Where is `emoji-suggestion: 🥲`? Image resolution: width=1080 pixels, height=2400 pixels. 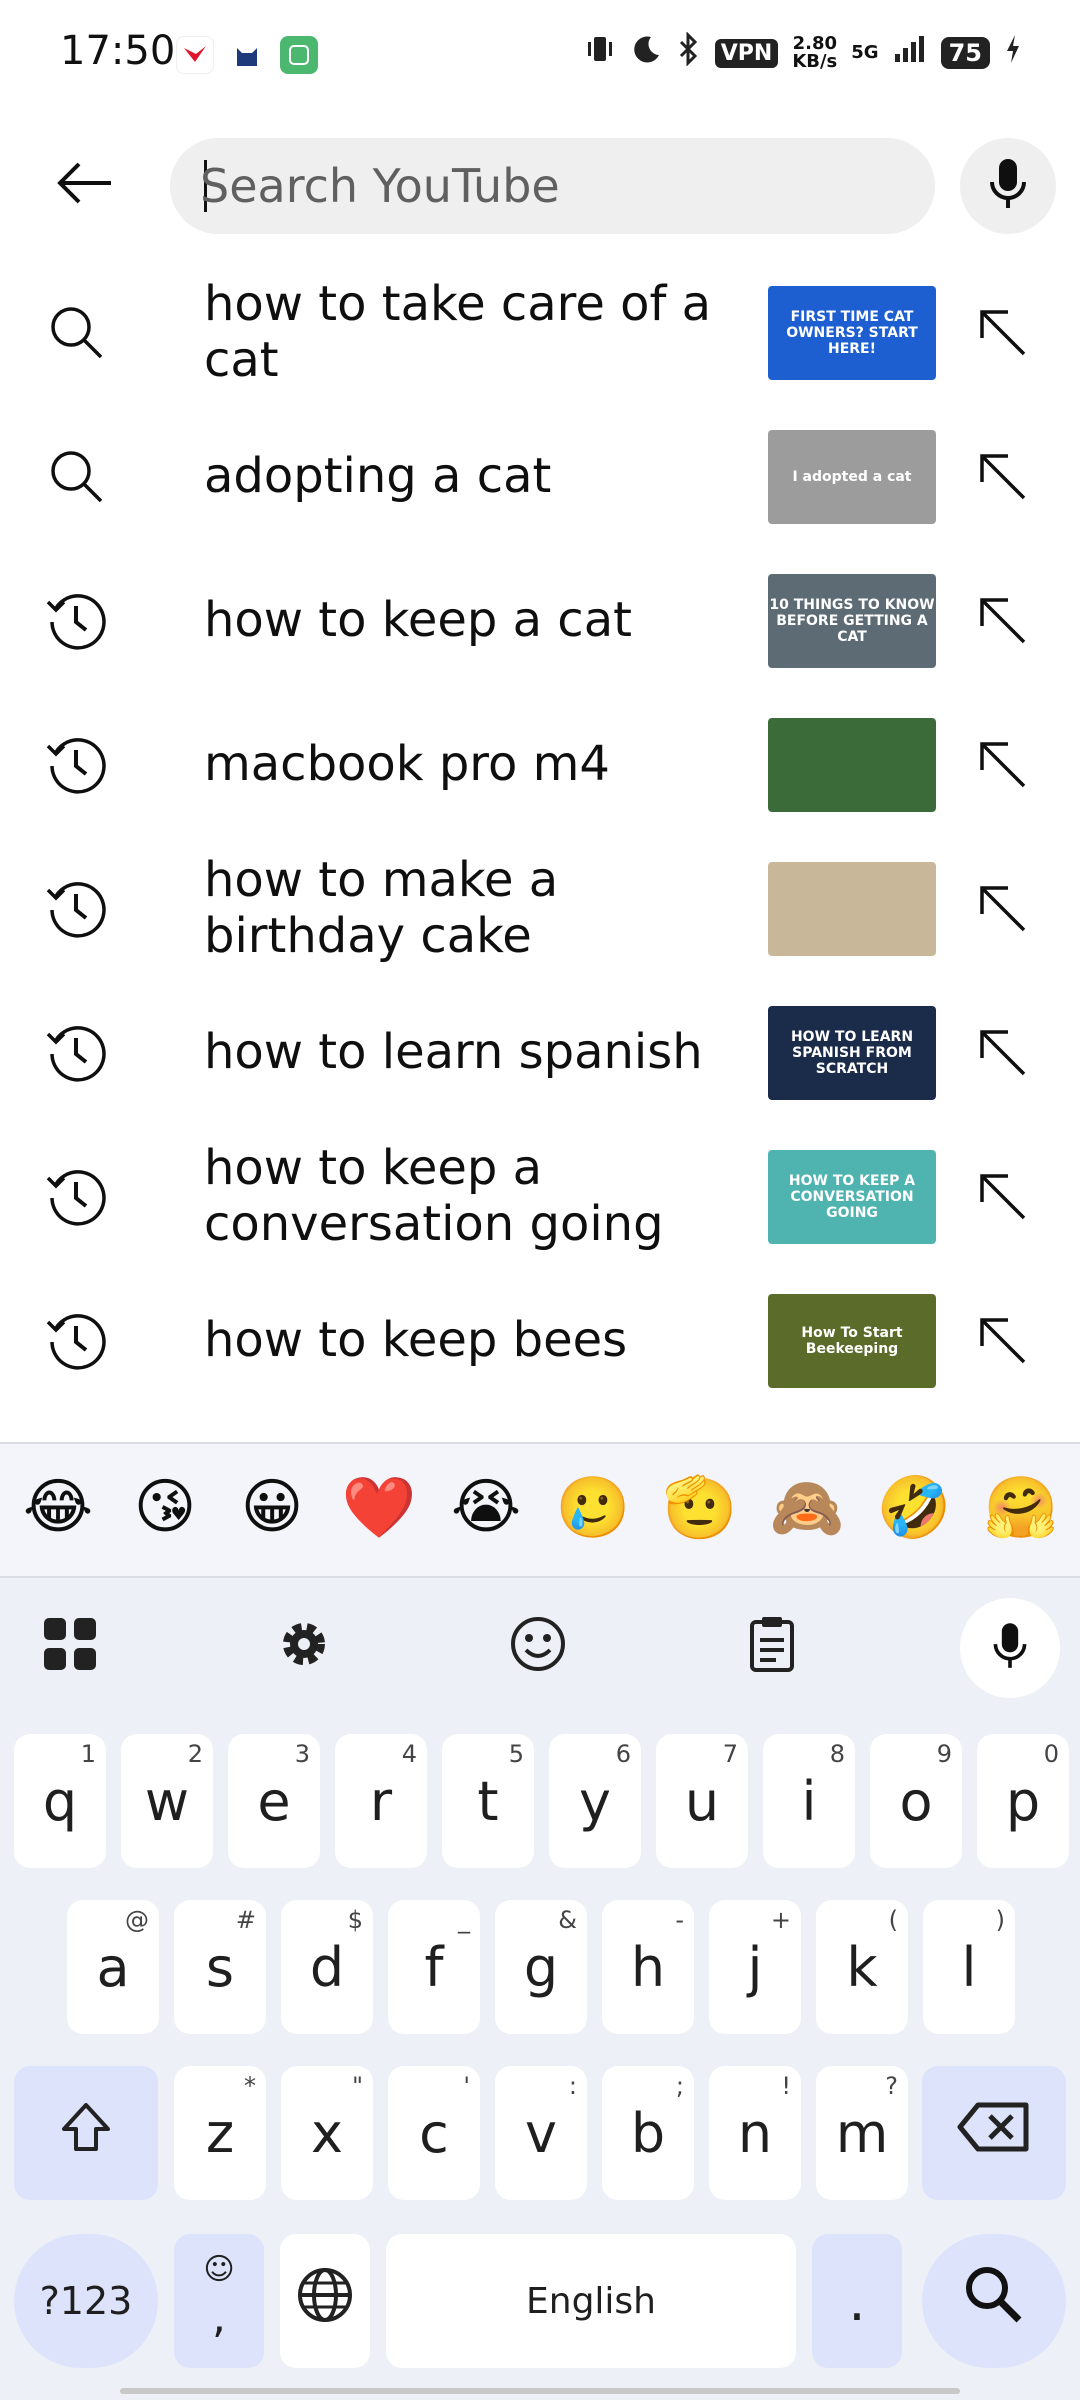
emoji-suggestion: 🥲 is located at coordinates (593, 1507).